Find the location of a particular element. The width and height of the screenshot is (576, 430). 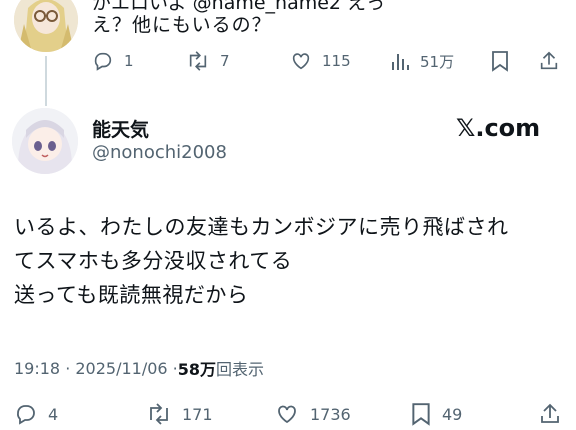

tweet-views-count: 58万 is located at coordinates (197, 369).